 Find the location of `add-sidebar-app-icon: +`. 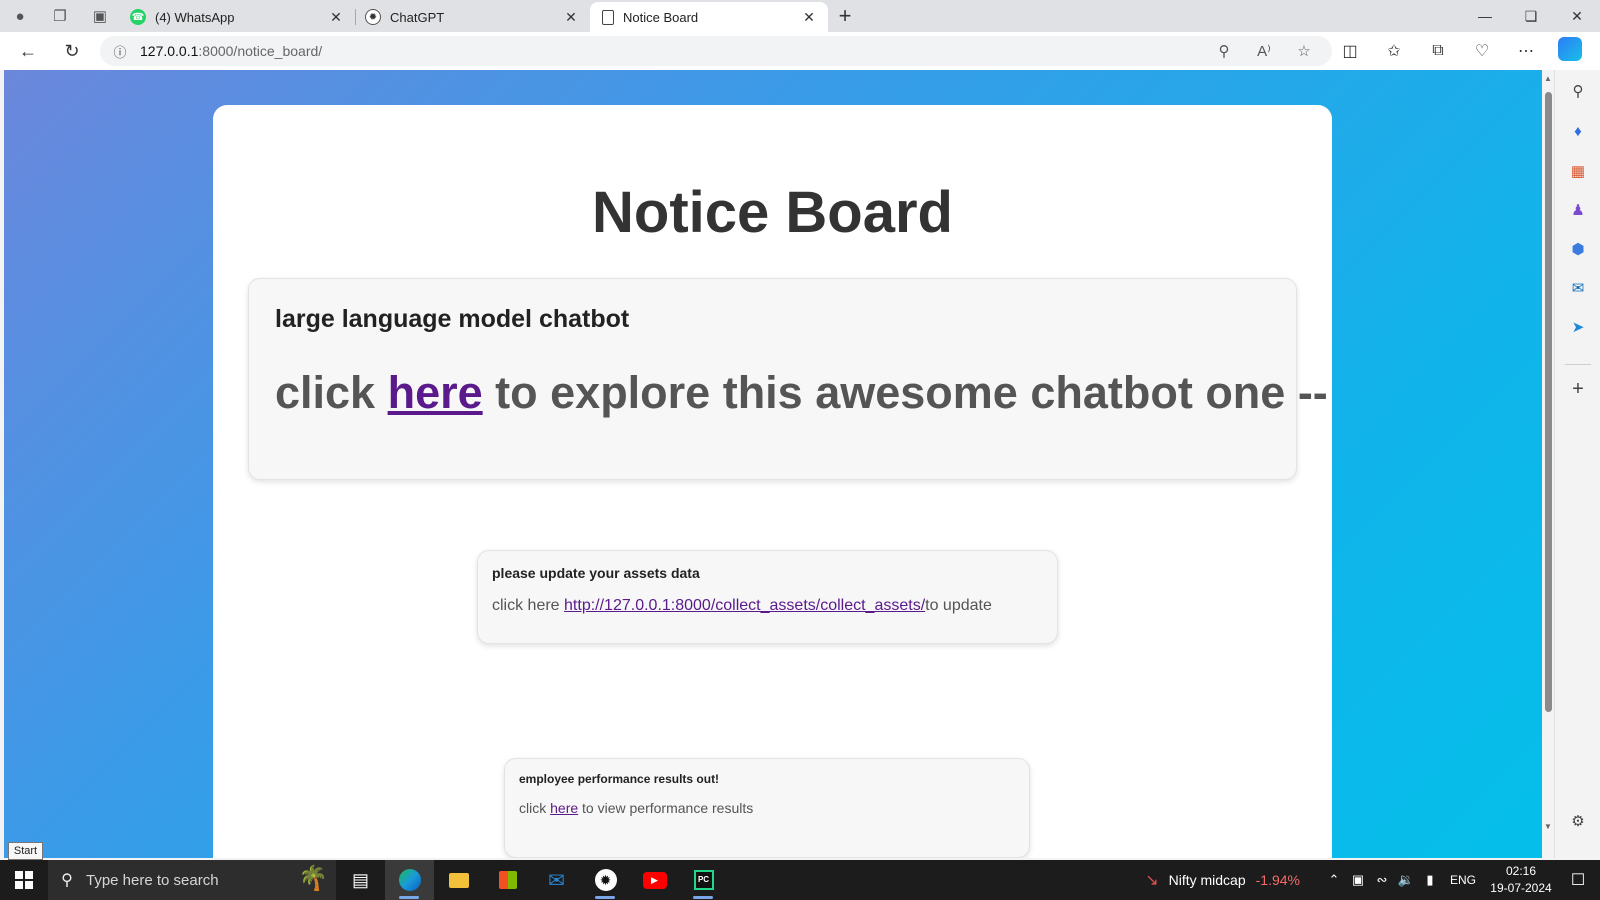

add-sidebar-app-icon: + is located at coordinates (1578, 389).